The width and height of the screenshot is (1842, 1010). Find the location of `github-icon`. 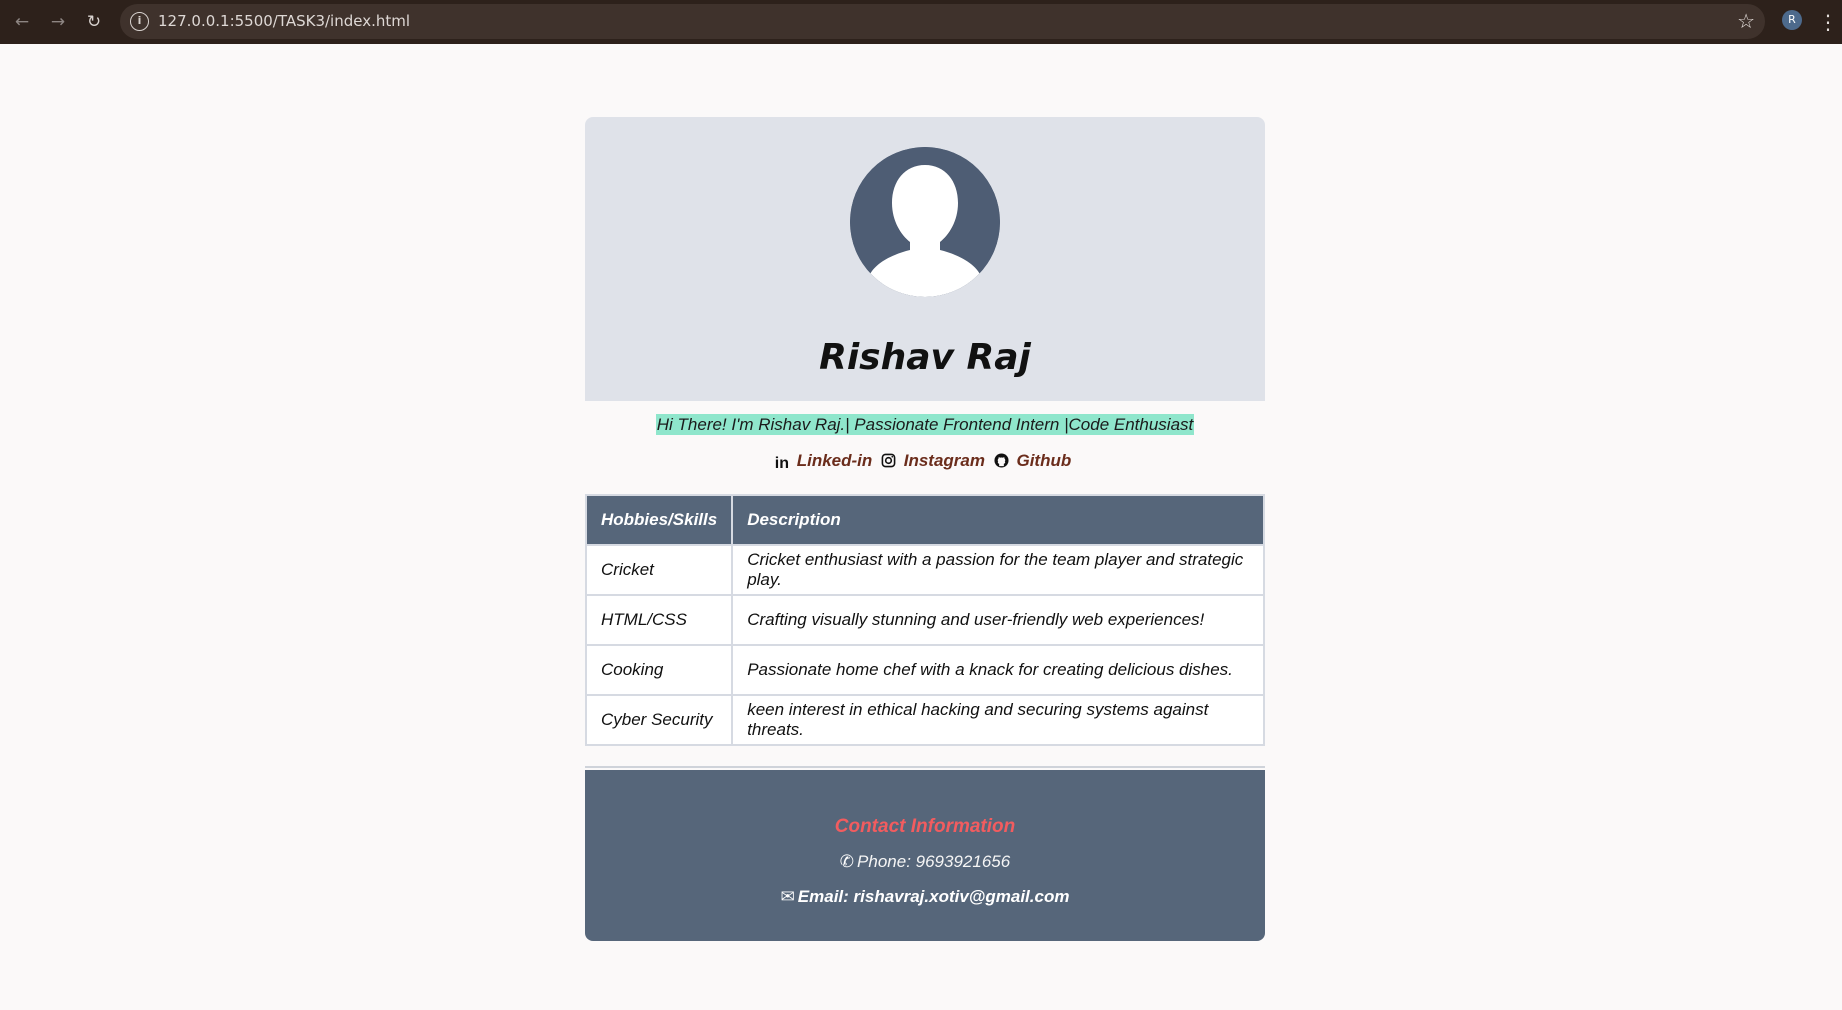

github-icon is located at coordinates (1001, 463).